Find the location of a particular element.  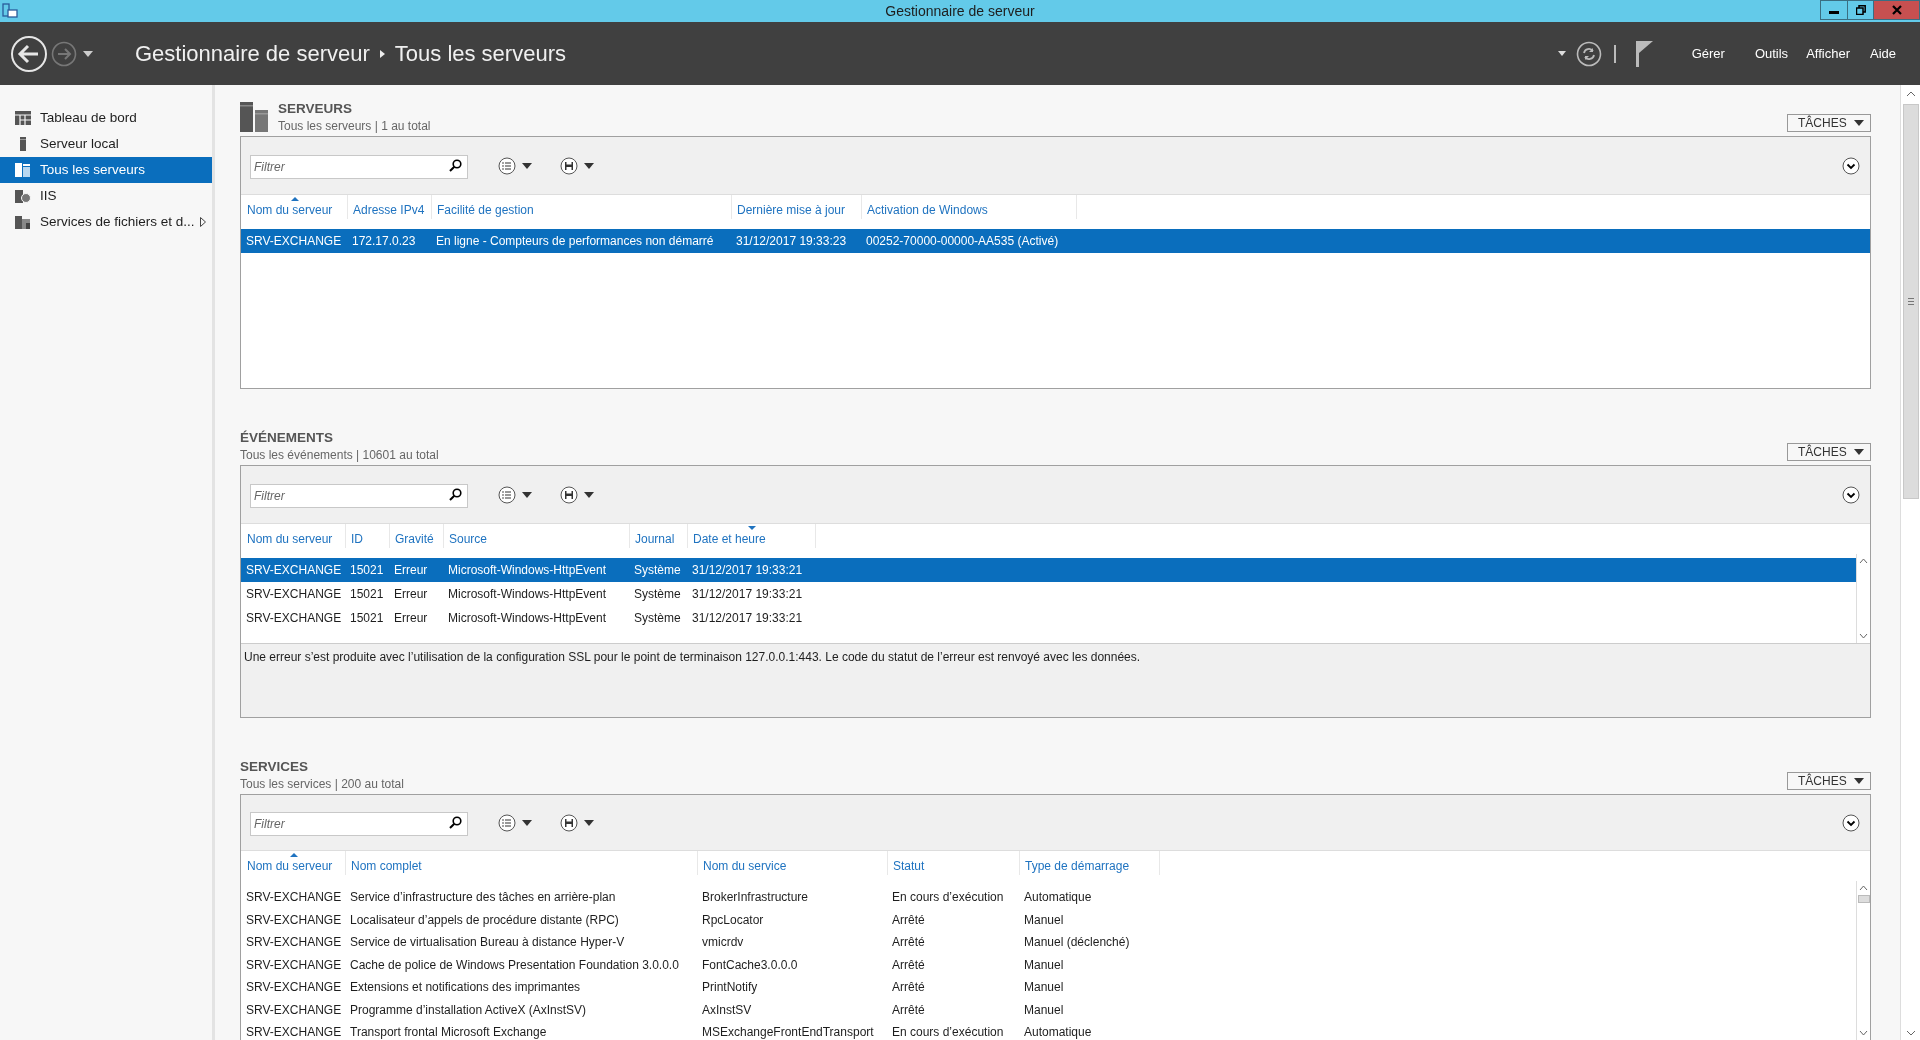

refresh-button is located at coordinates (1588, 53).